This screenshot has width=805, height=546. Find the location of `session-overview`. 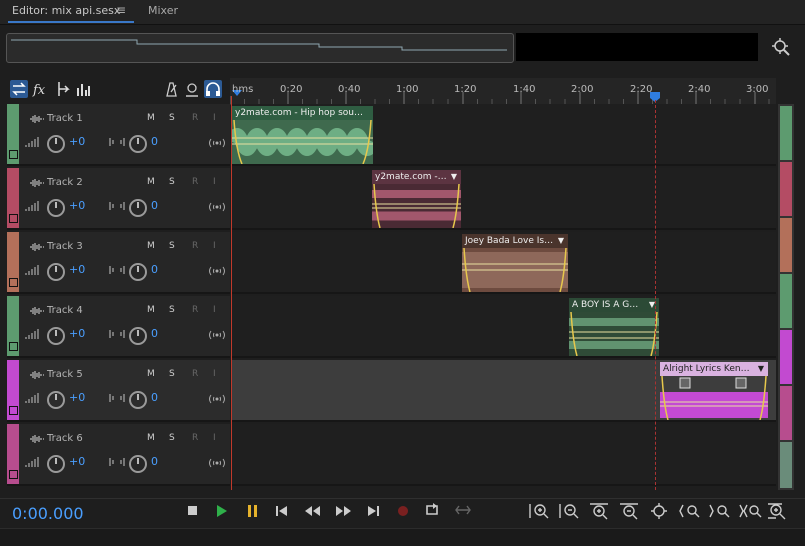

session-overview is located at coordinates (260, 48).